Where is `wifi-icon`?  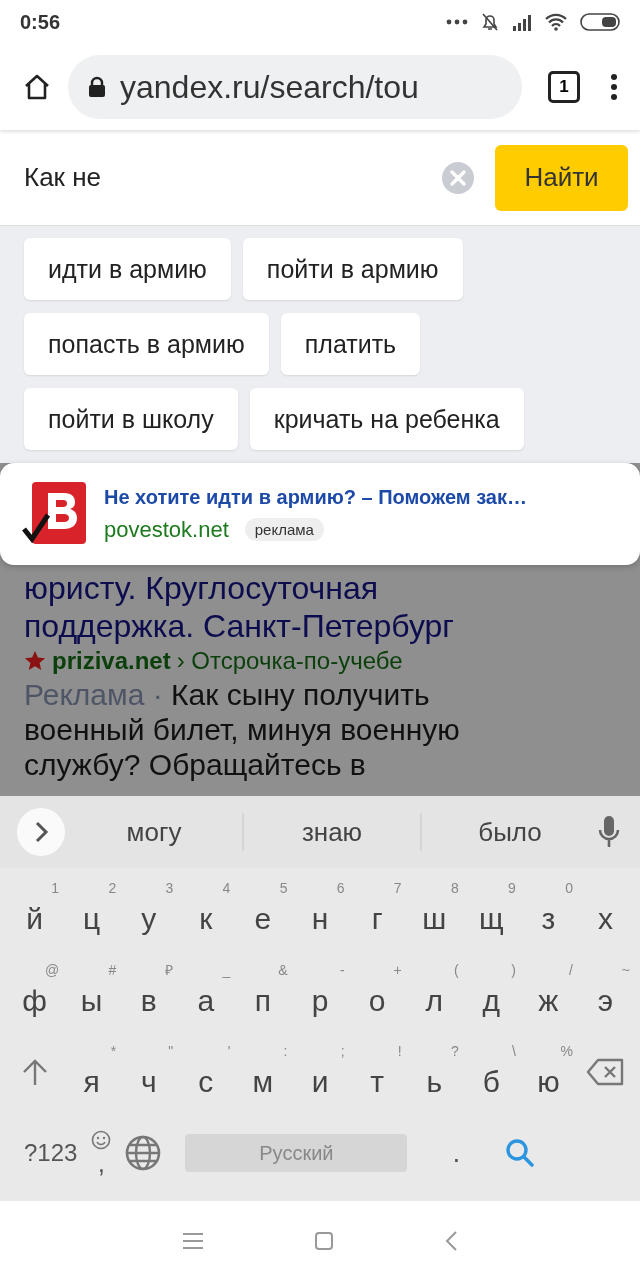 wifi-icon is located at coordinates (556, 22).